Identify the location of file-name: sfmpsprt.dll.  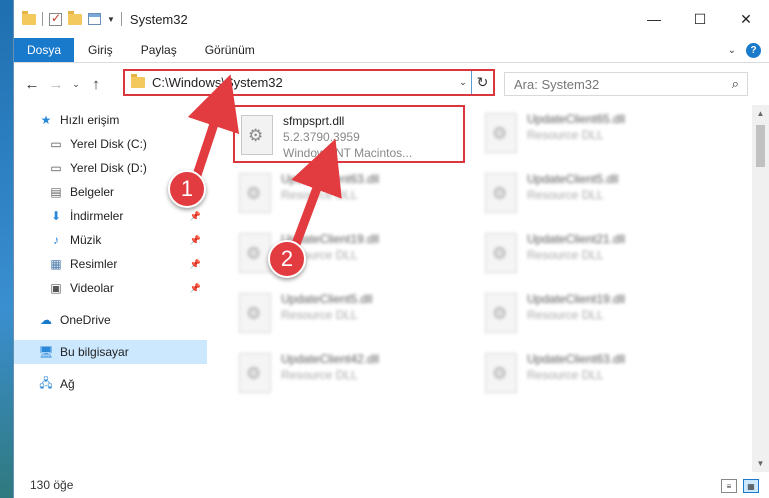
(314, 121).